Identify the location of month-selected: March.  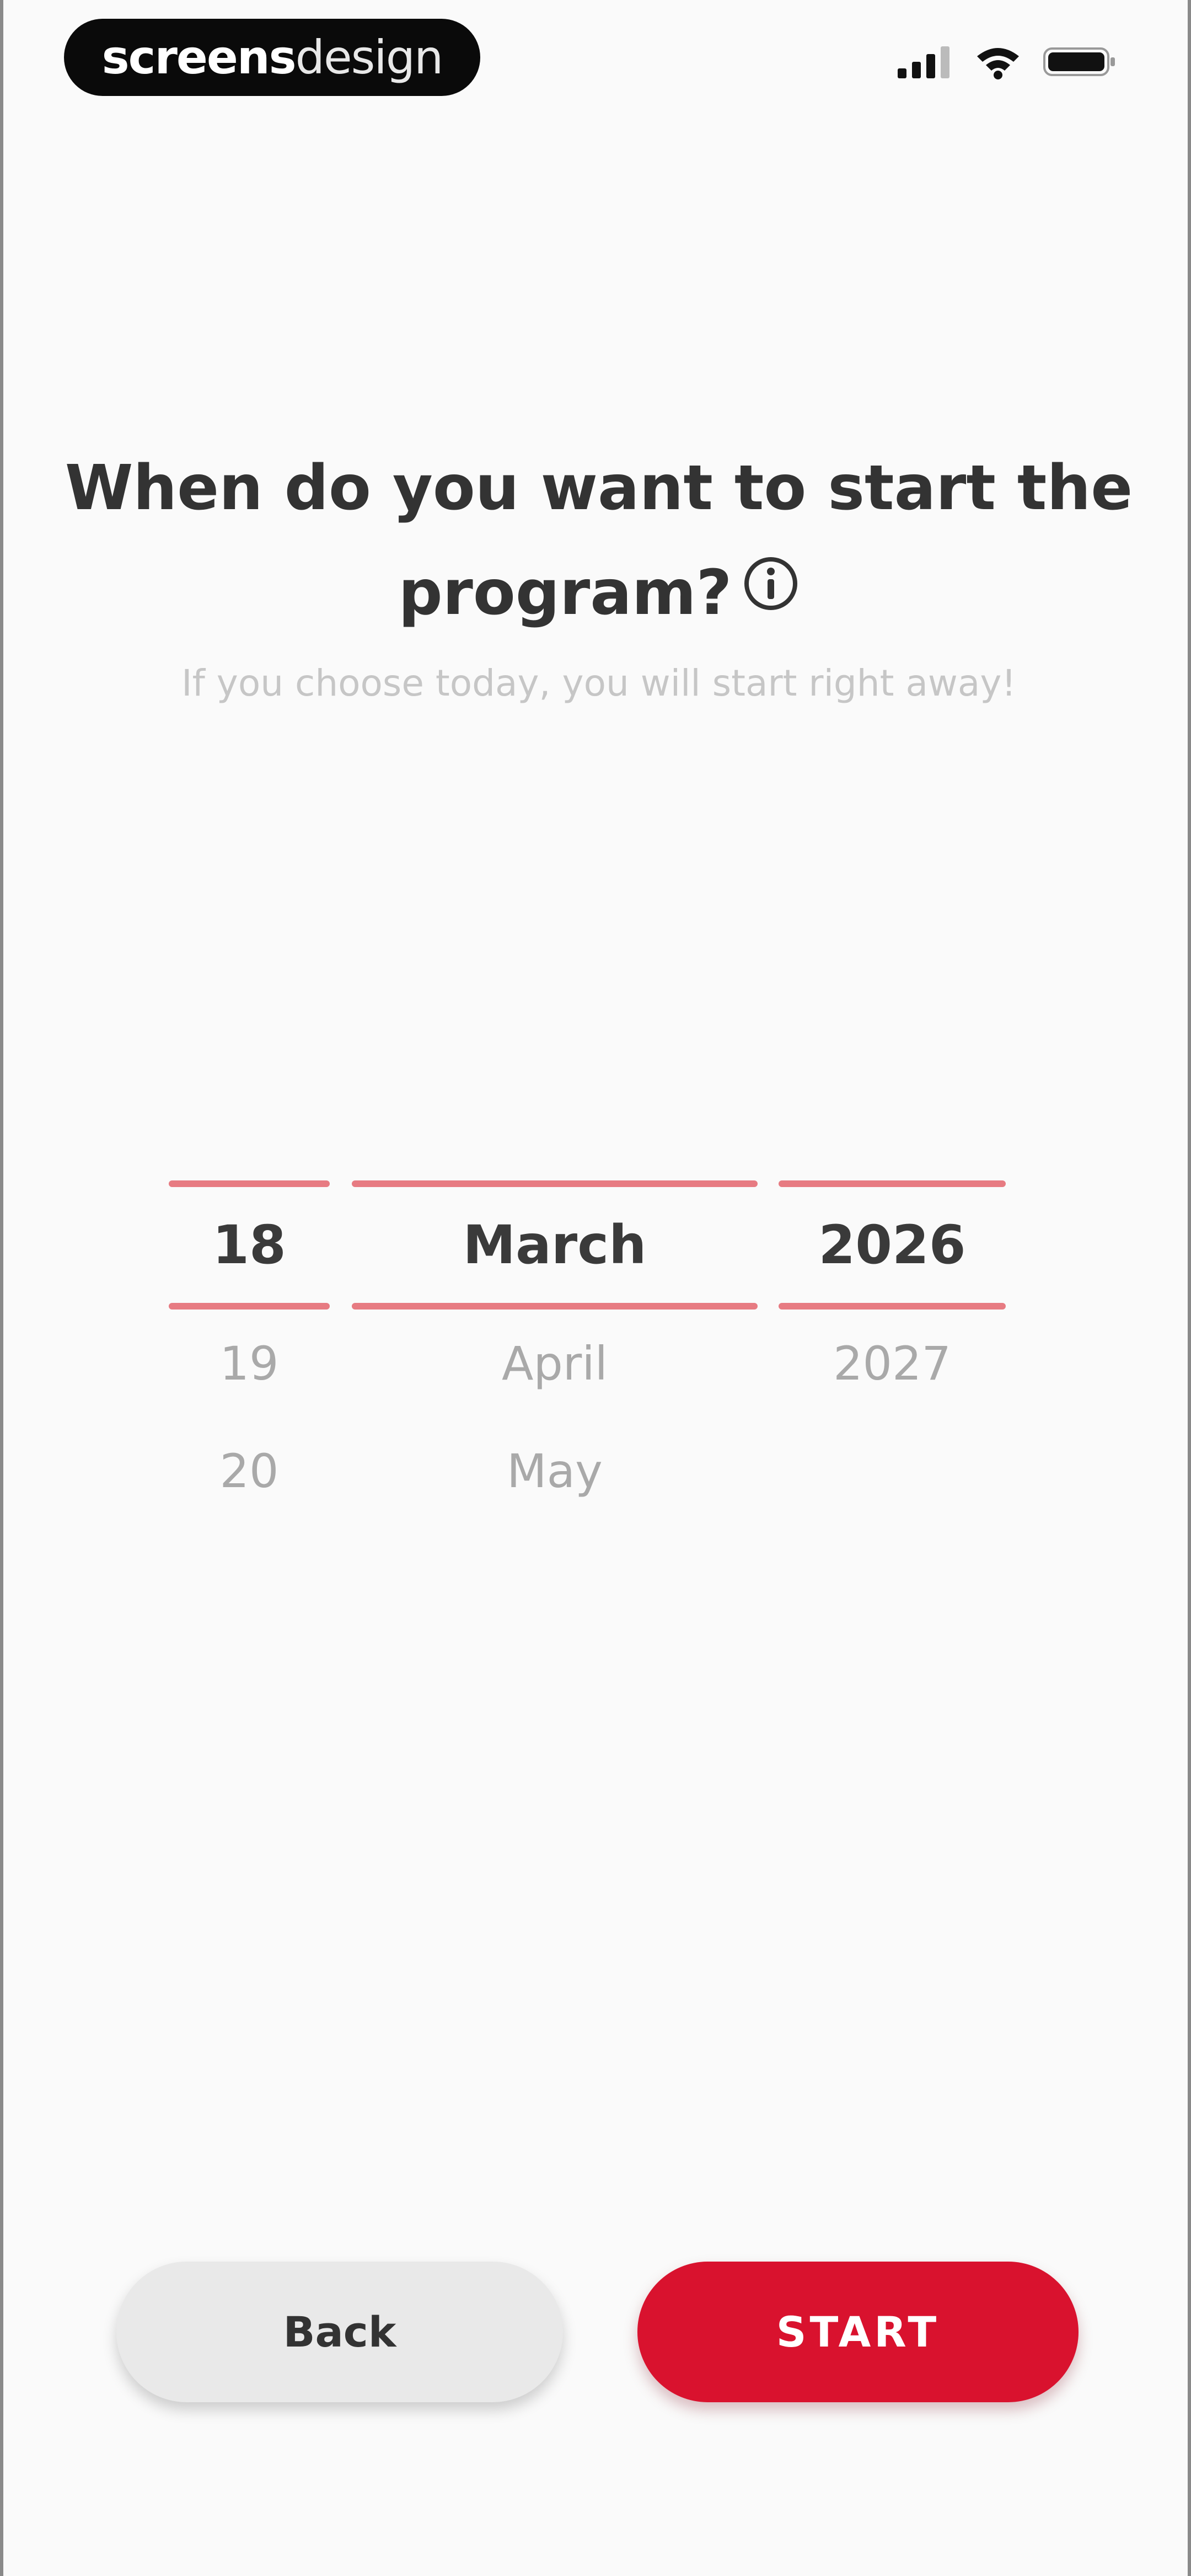
(555, 1245).